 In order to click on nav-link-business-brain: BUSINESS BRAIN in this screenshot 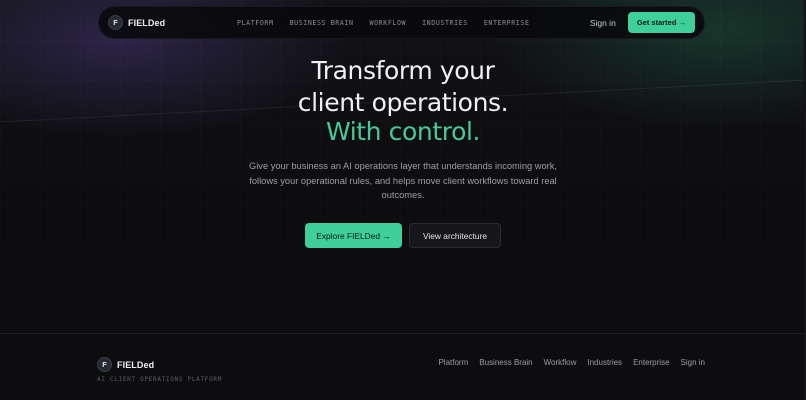, I will do `click(322, 23)`.